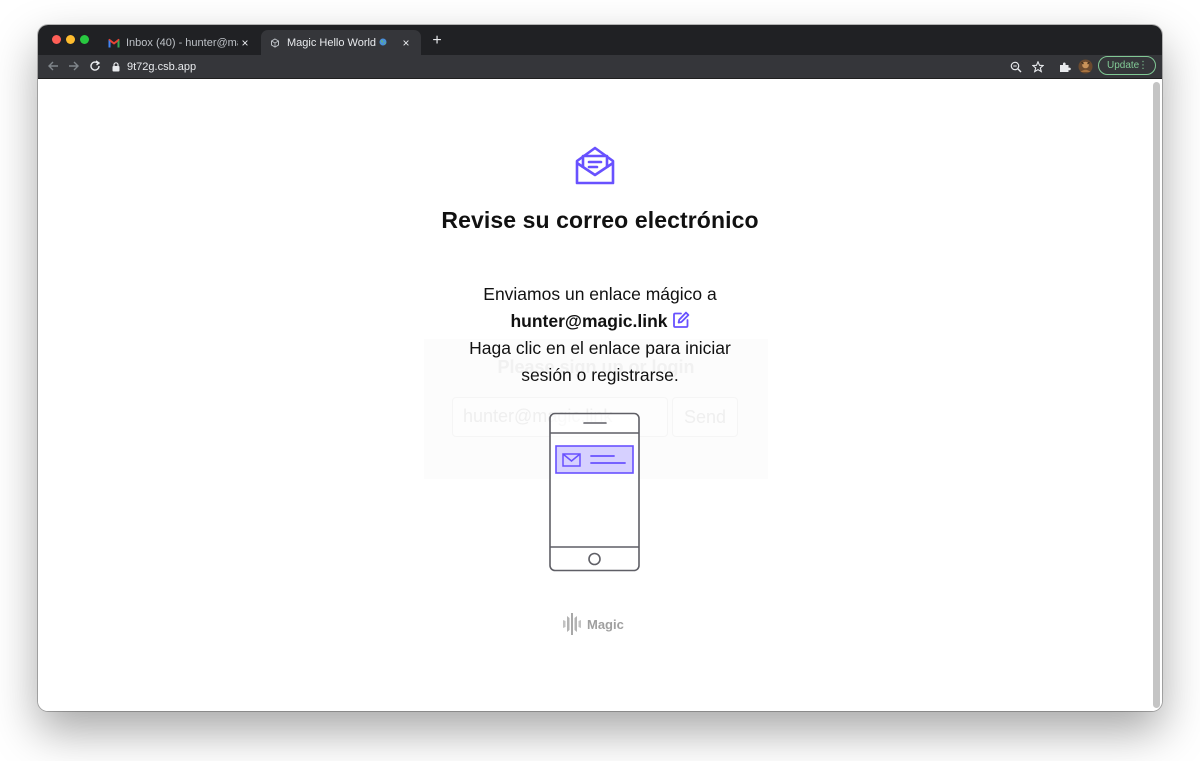 The image size is (1200, 761). What do you see at coordinates (1015, 66) in the screenshot?
I see `zoom-icon` at bounding box center [1015, 66].